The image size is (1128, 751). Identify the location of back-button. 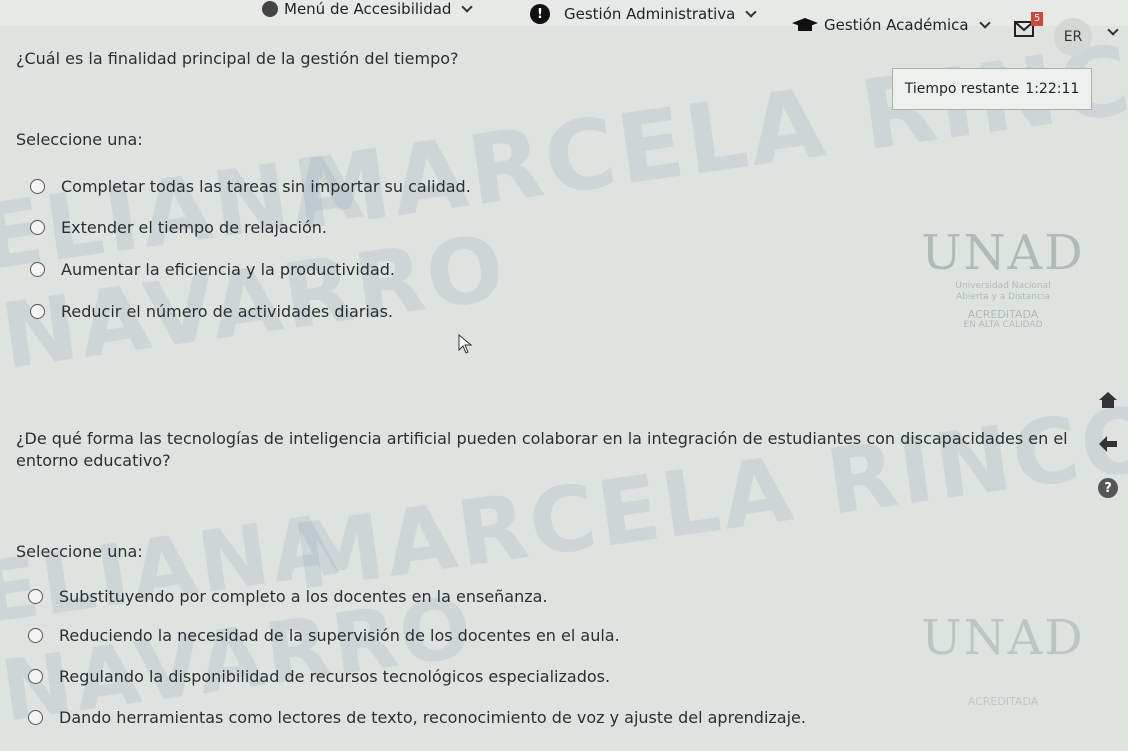
(1108, 444).